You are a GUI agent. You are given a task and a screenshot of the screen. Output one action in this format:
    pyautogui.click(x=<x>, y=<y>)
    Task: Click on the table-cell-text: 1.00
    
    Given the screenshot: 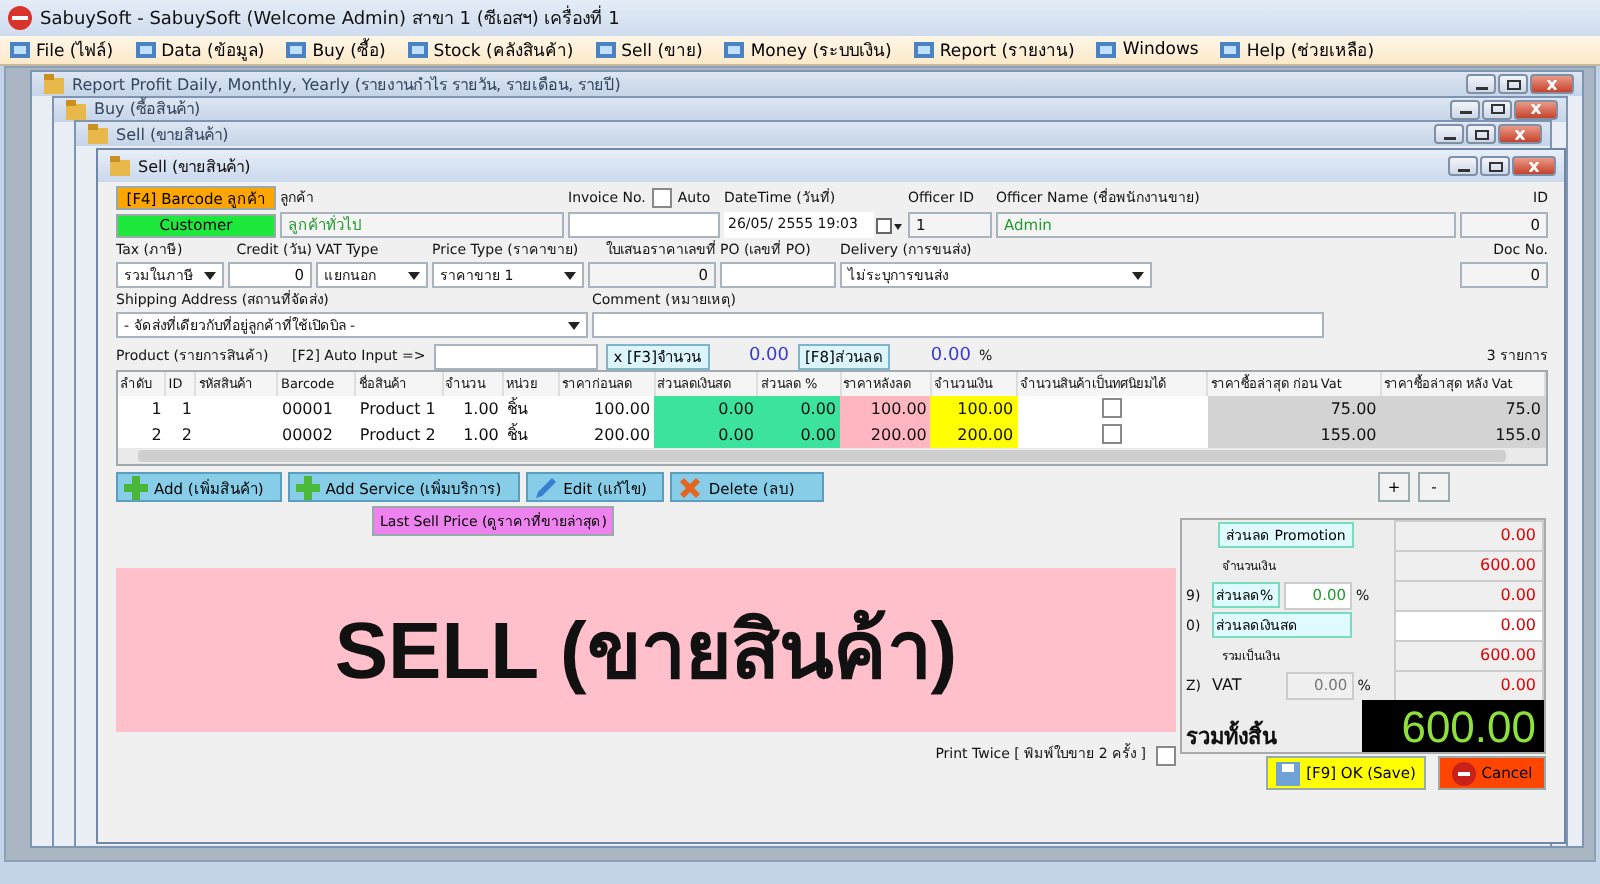 What is the action you would take?
    pyautogui.click(x=481, y=436)
    